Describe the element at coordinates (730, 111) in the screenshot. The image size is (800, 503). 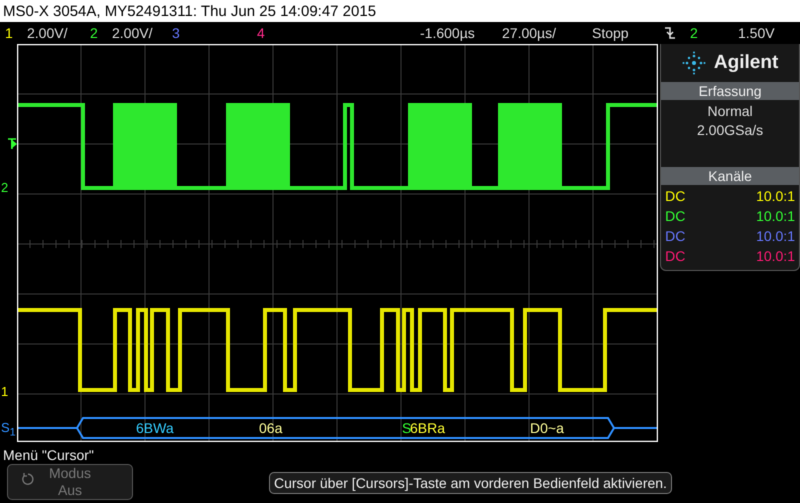
I see `acquisition-value: Normal` at that location.